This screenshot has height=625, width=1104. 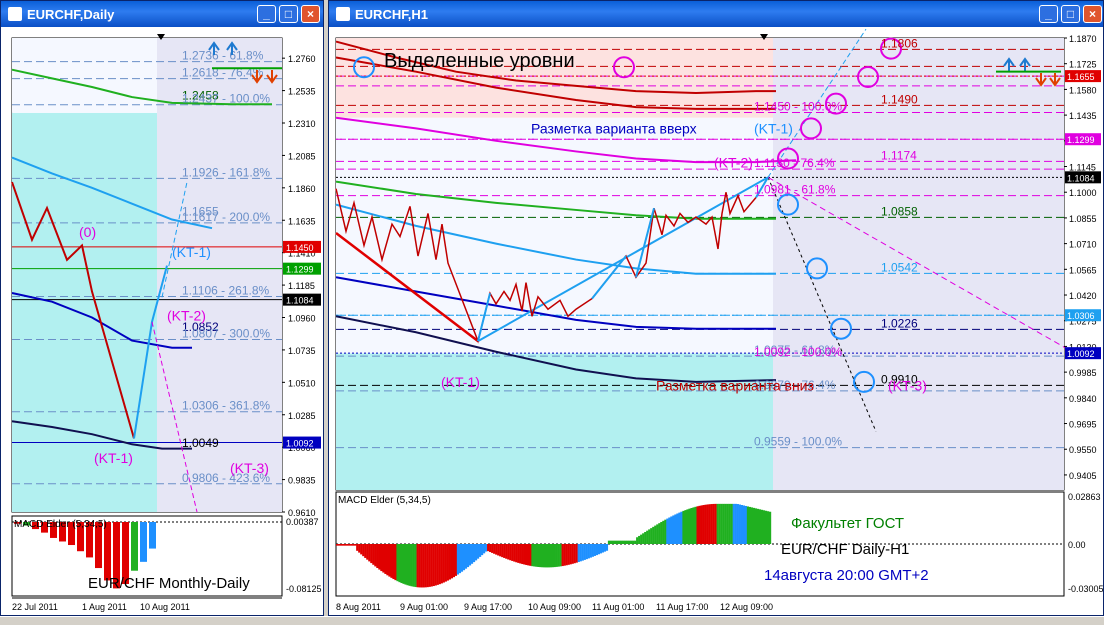 What do you see at coordinates (1083, 219) in the screenshot?
I see `y-tick-label: 1.0855` at bounding box center [1083, 219].